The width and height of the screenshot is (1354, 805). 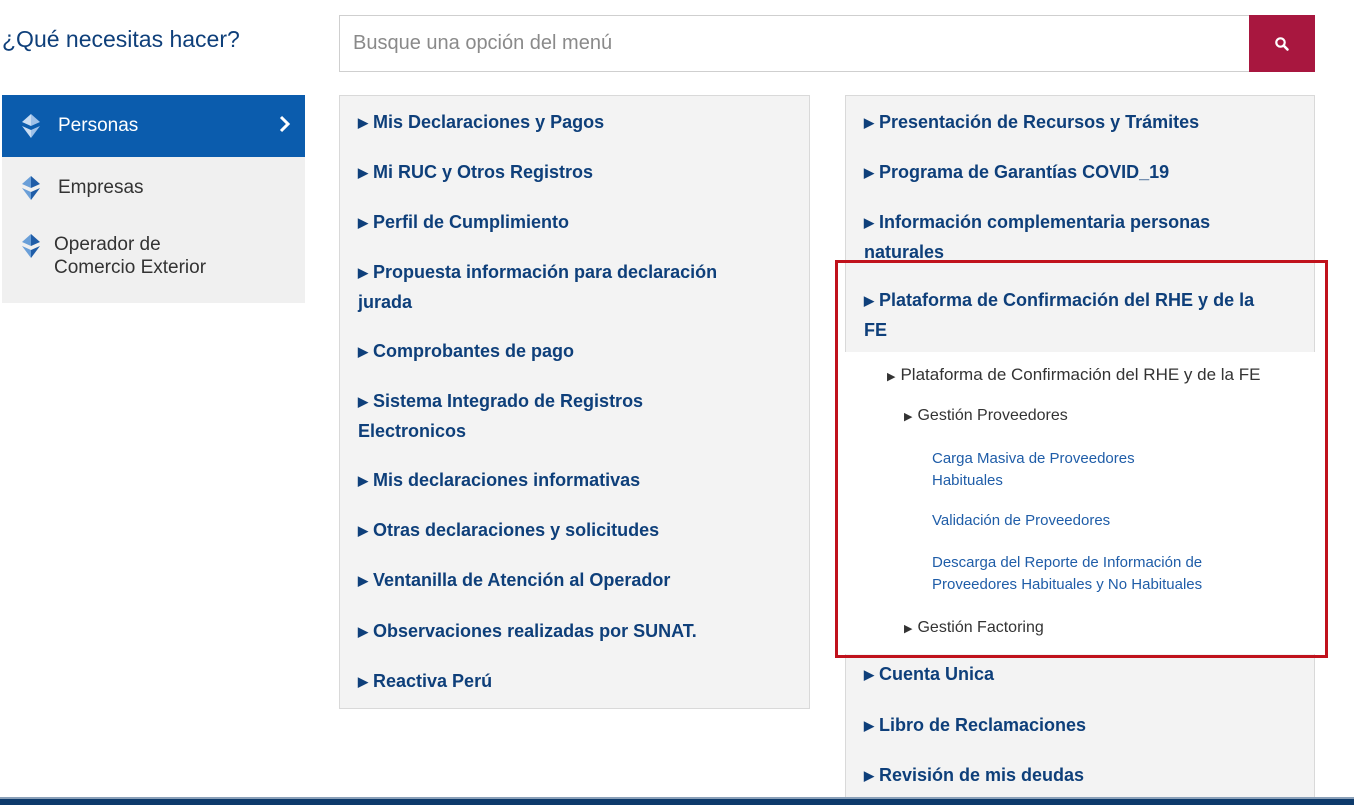 What do you see at coordinates (1021, 521) in the screenshot?
I see `link-validacion-proveedores: Validación de Proveedores` at bounding box center [1021, 521].